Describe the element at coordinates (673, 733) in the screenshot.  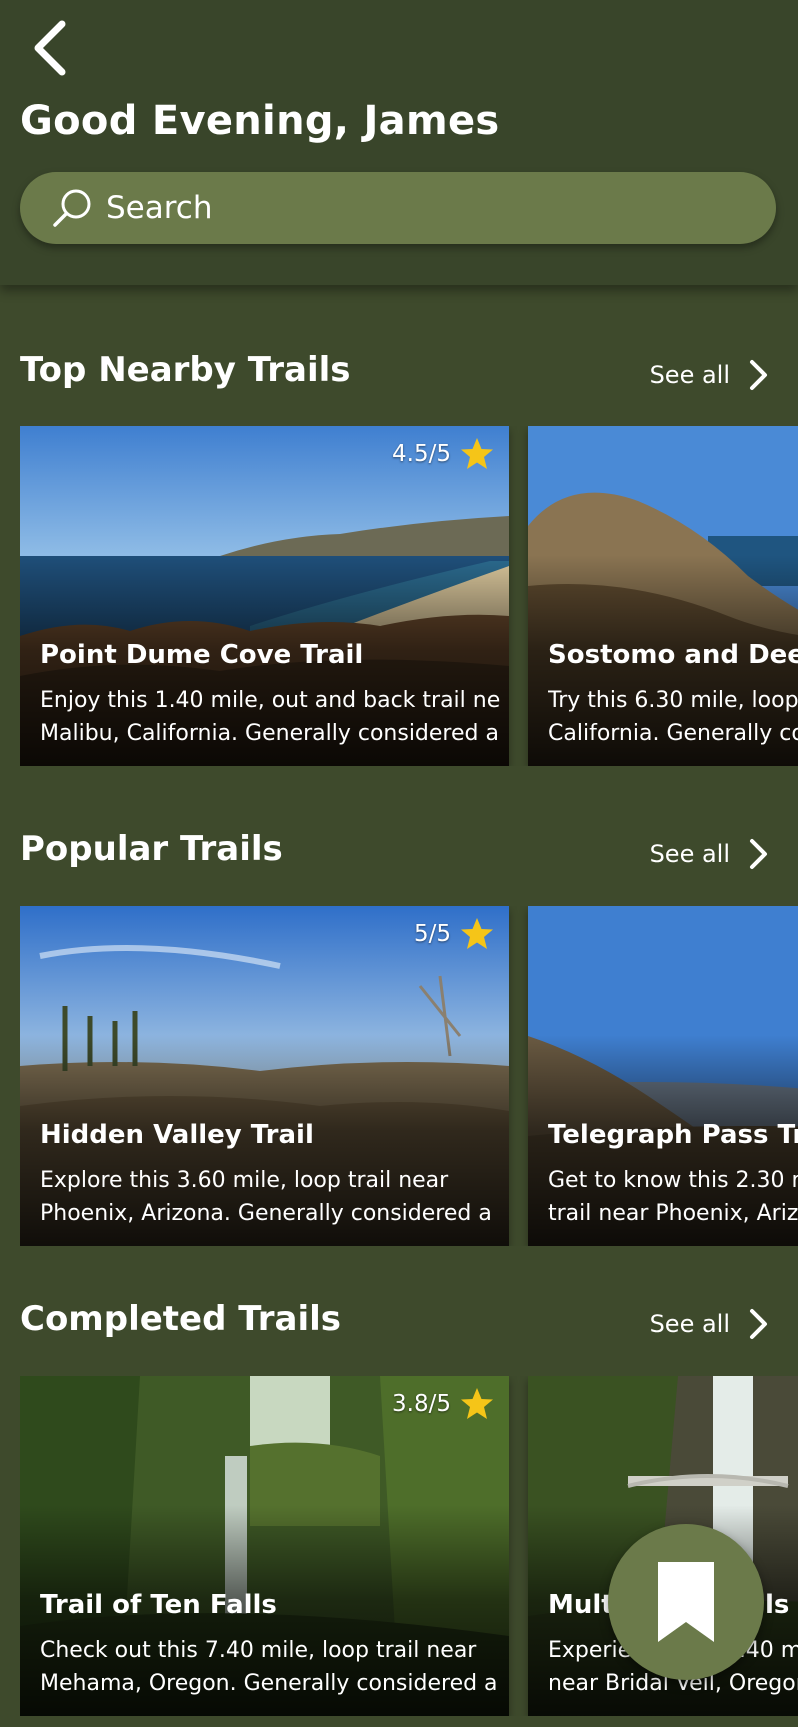
I see `description-line: California. Generally con` at that location.